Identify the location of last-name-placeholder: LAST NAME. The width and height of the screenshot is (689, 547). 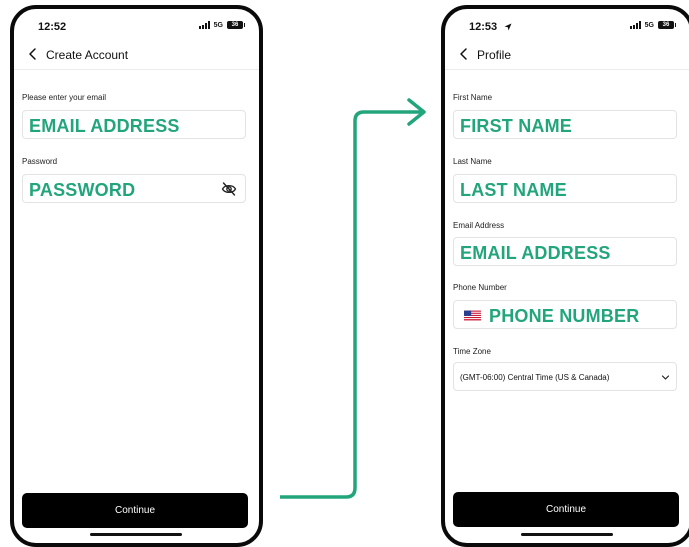
(513, 190).